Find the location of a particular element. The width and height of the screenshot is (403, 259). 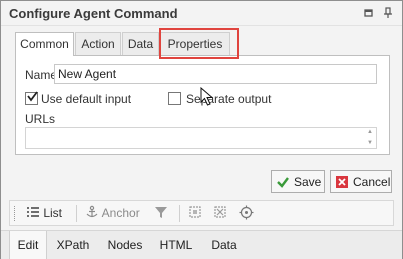

tab-common: Common is located at coordinates (44, 44).